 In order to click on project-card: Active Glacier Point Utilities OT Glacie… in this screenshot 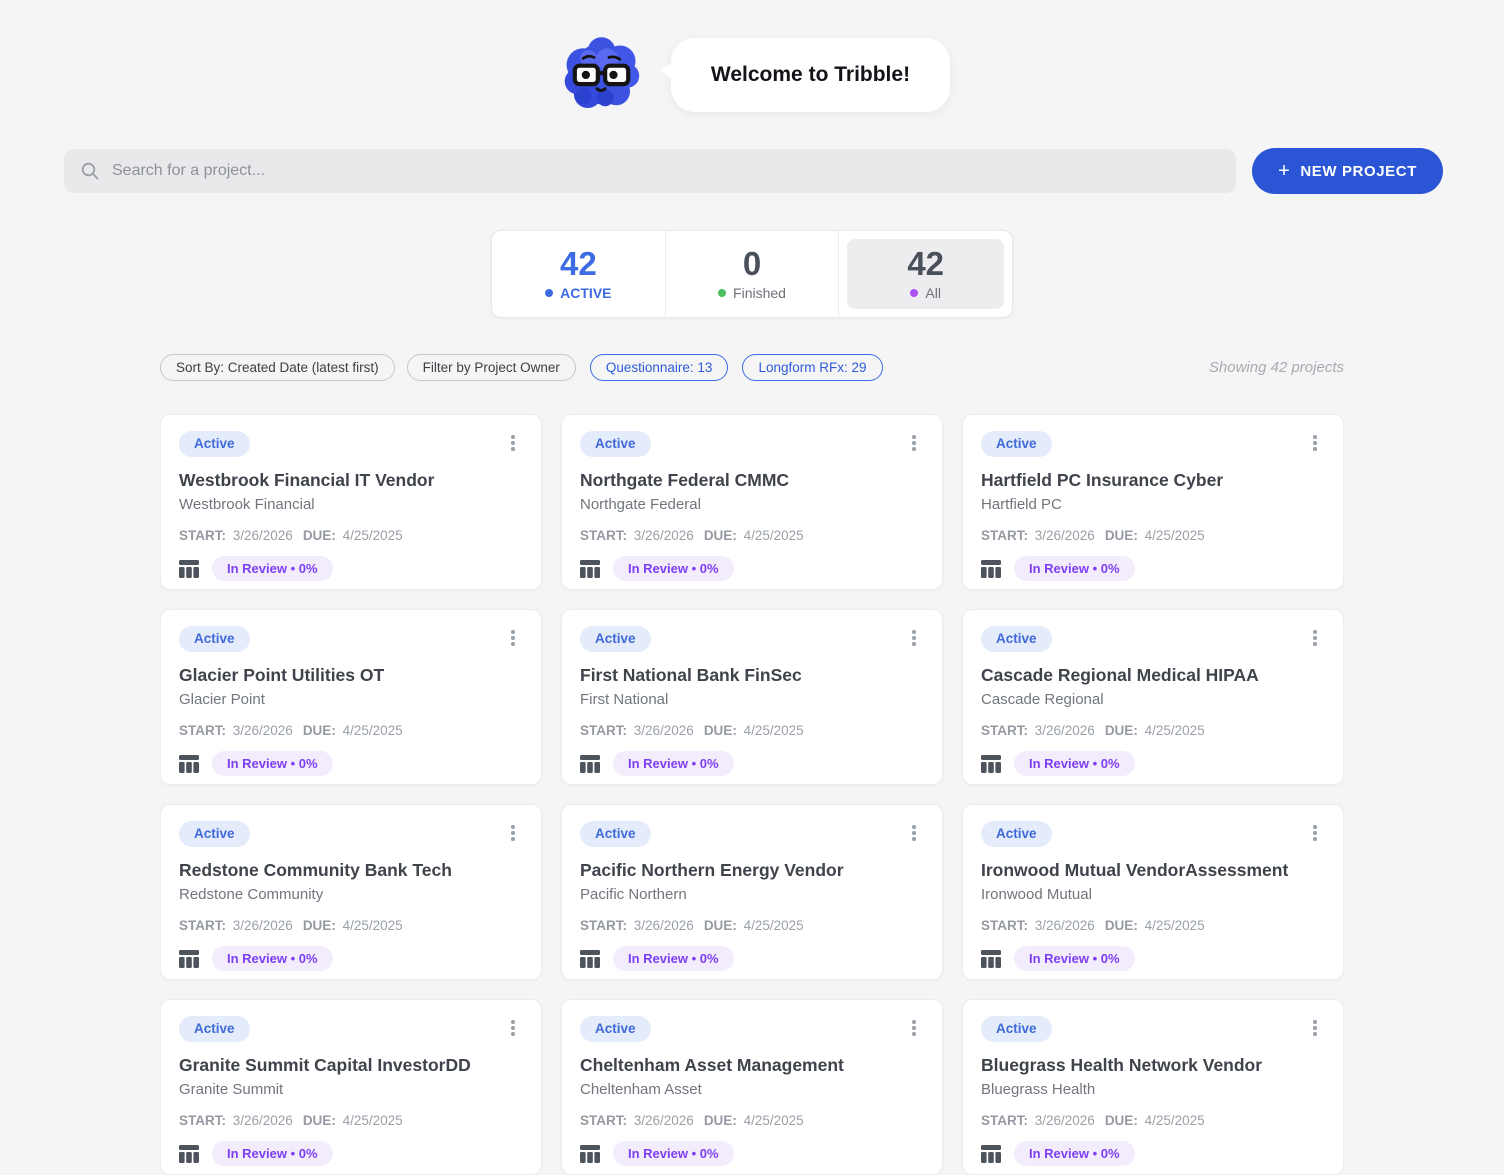, I will do `click(351, 697)`.